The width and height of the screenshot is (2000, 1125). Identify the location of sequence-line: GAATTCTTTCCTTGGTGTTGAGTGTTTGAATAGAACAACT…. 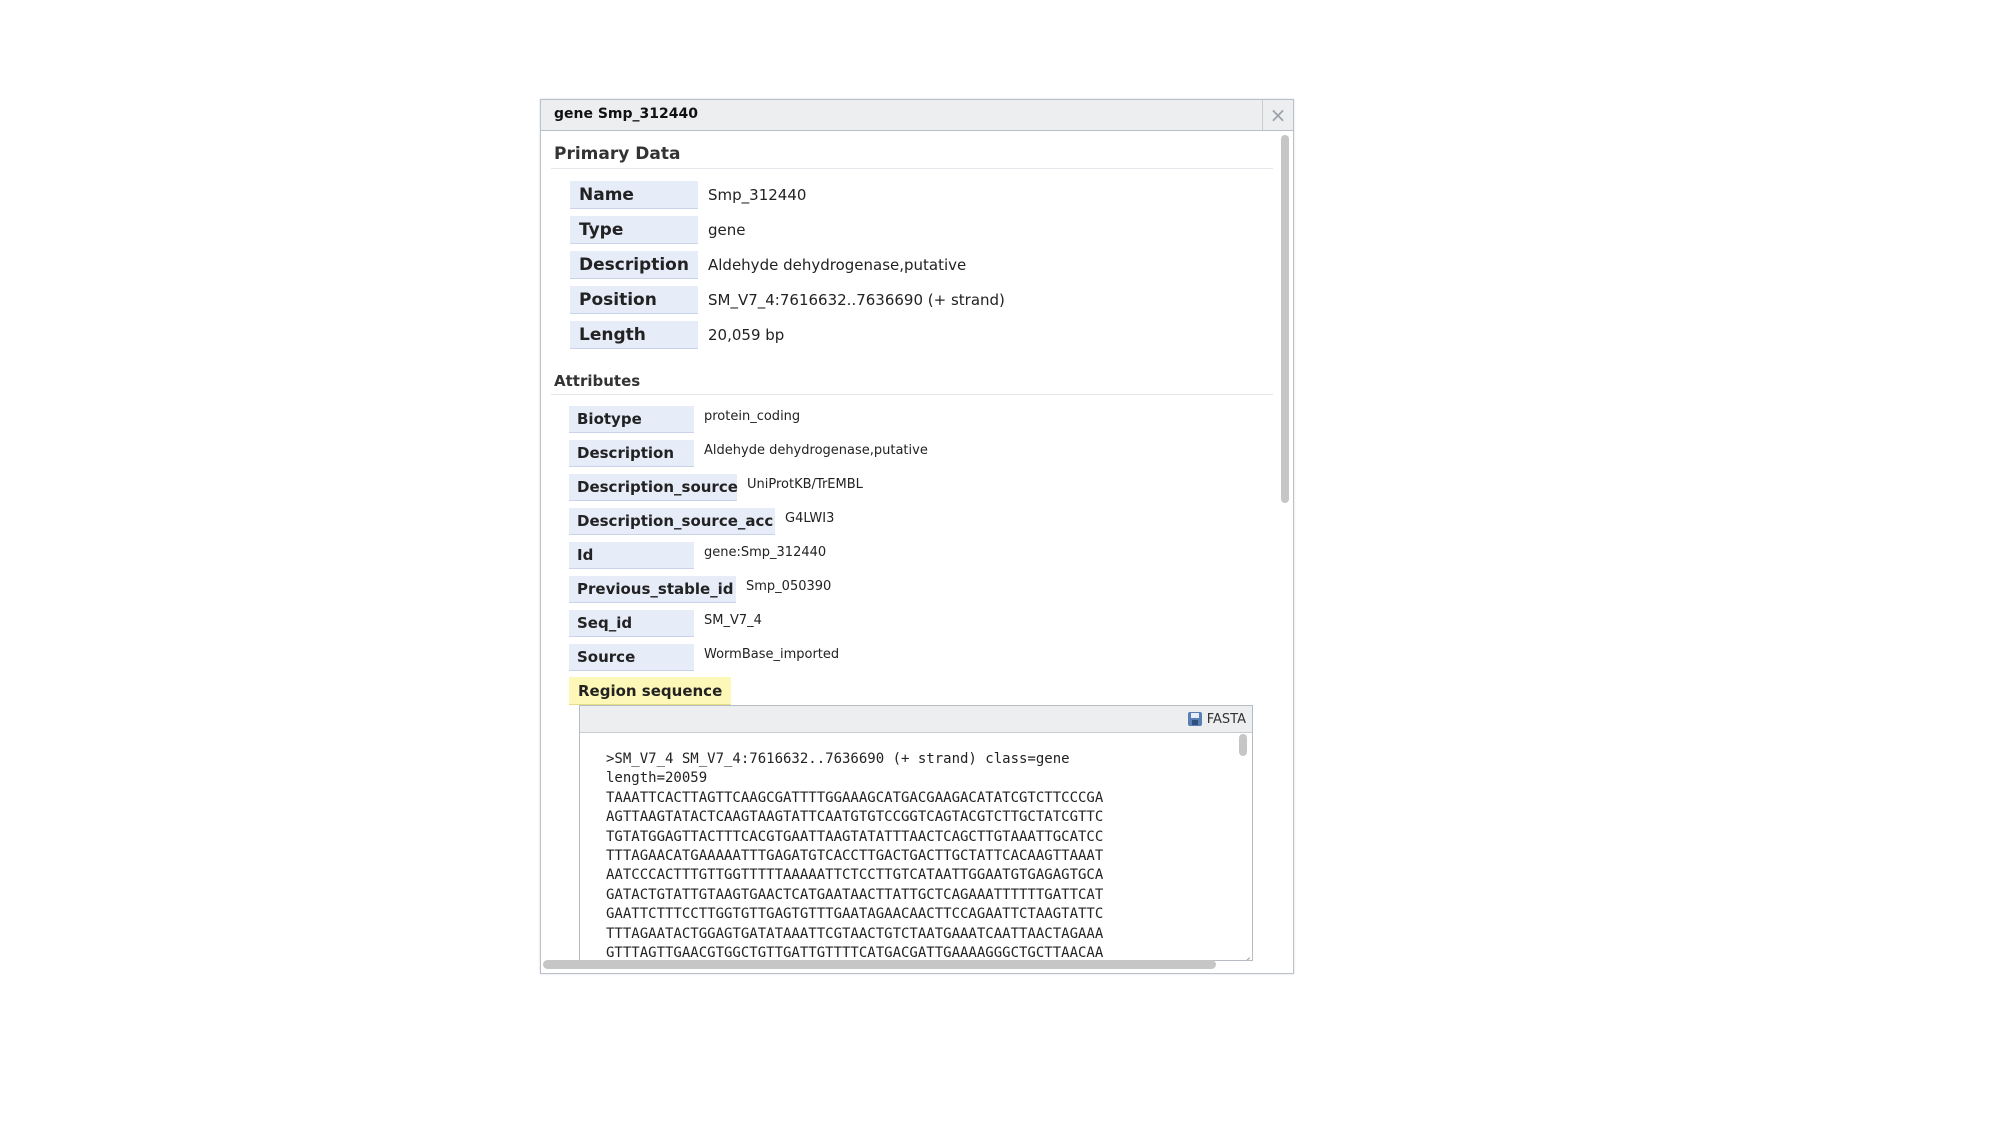
(855, 914).